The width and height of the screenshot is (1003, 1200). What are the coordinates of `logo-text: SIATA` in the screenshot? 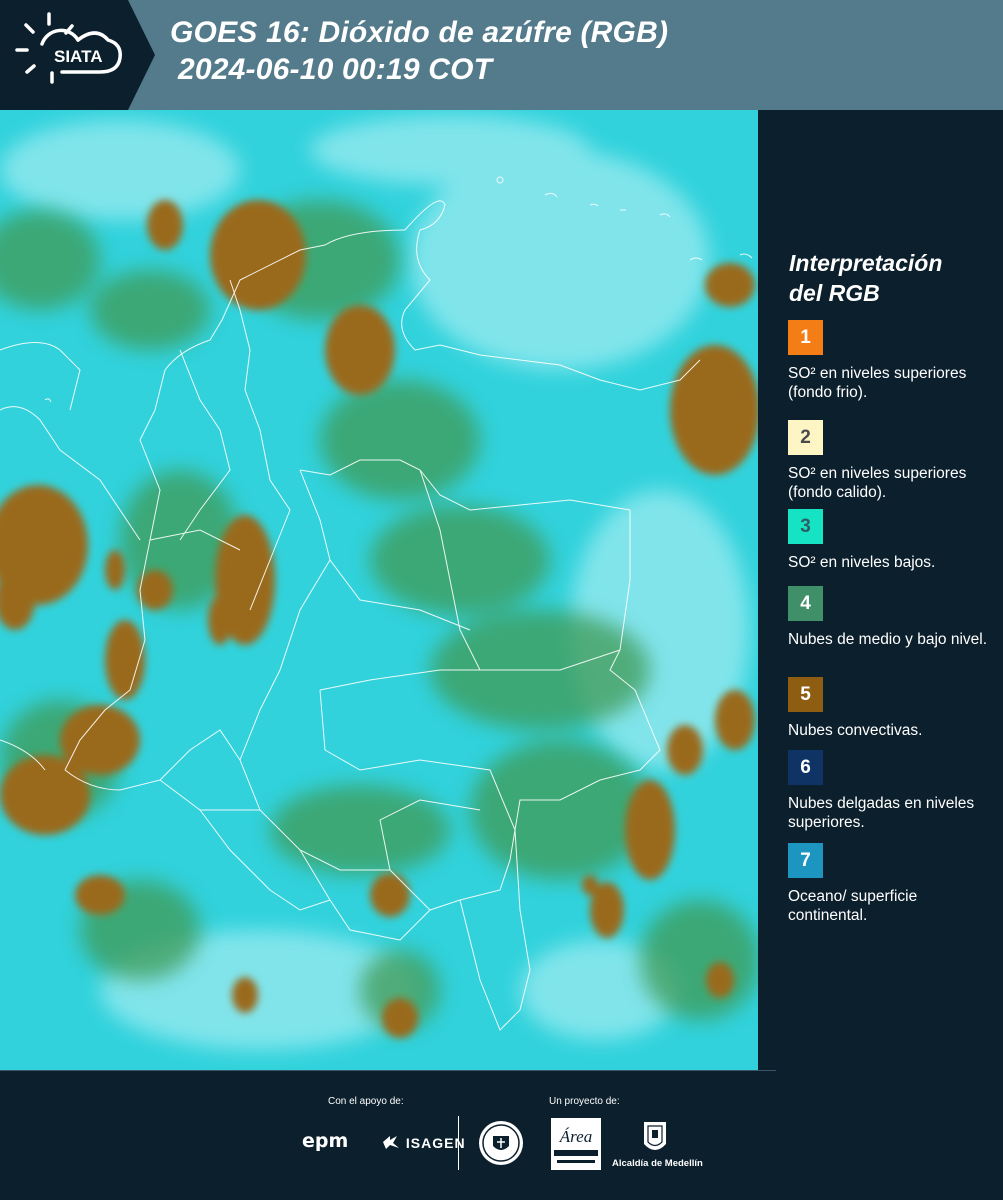 It's located at (78, 56).